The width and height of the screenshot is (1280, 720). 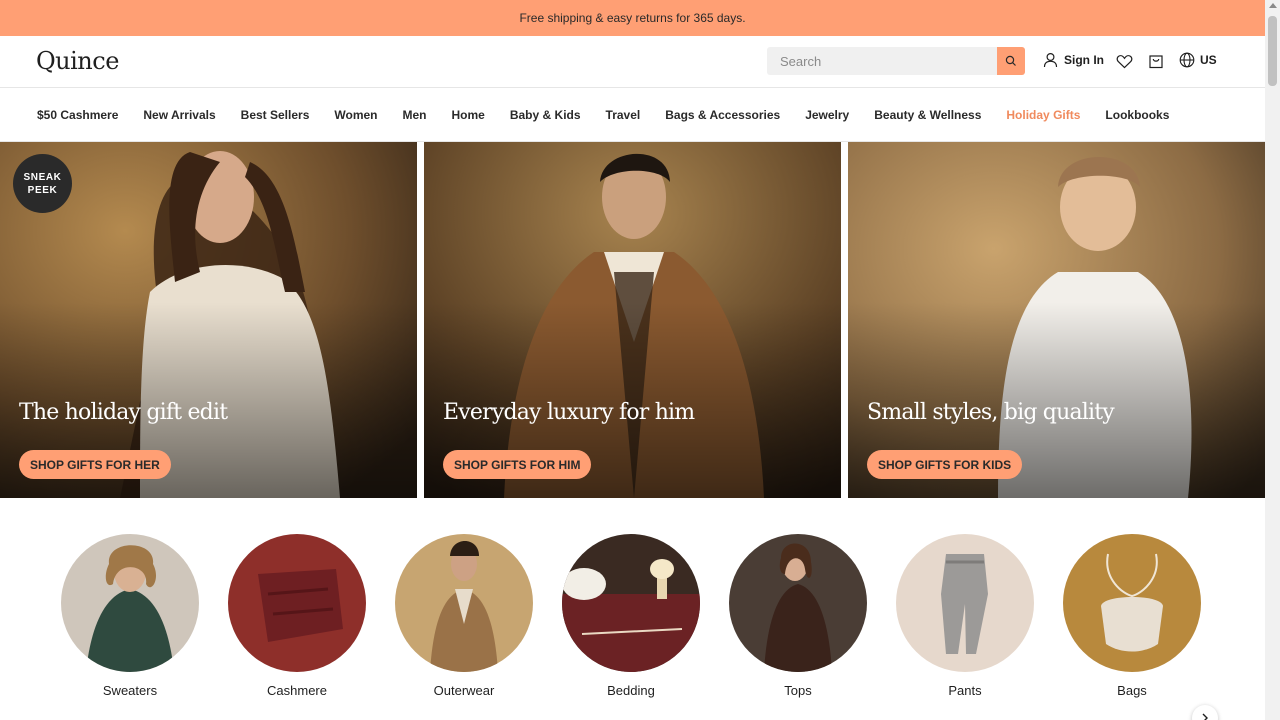 What do you see at coordinates (355, 115) in the screenshot?
I see `nav-item-women: Women` at bounding box center [355, 115].